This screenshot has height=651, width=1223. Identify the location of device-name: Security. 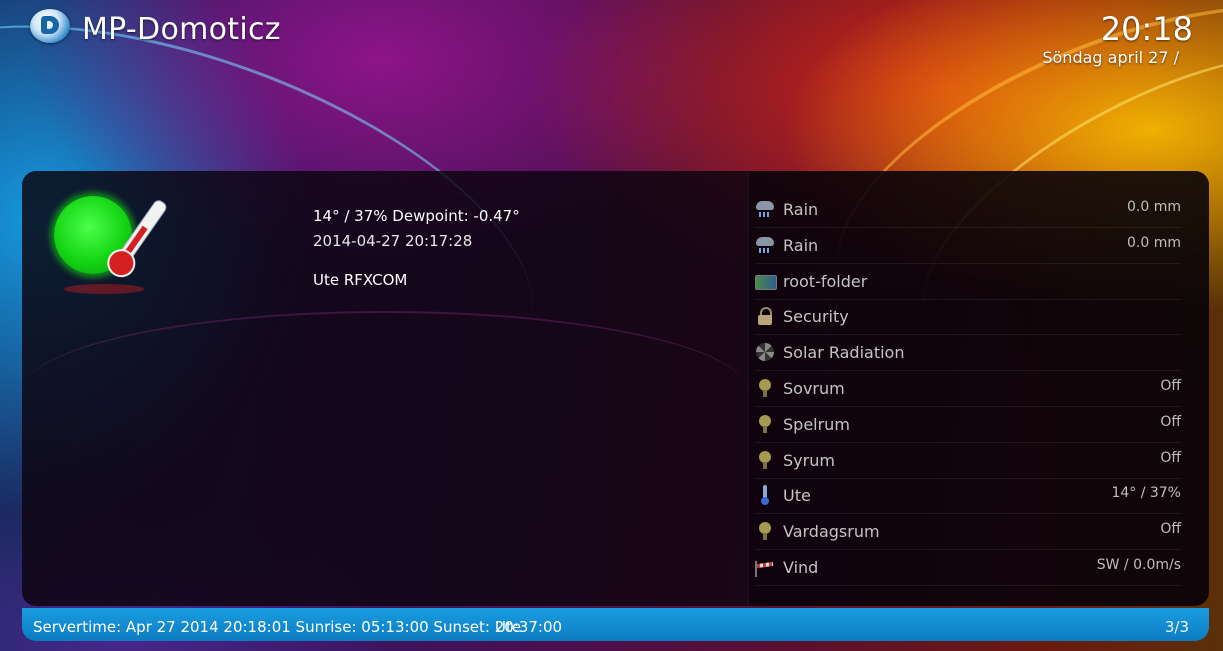
(816, 317).